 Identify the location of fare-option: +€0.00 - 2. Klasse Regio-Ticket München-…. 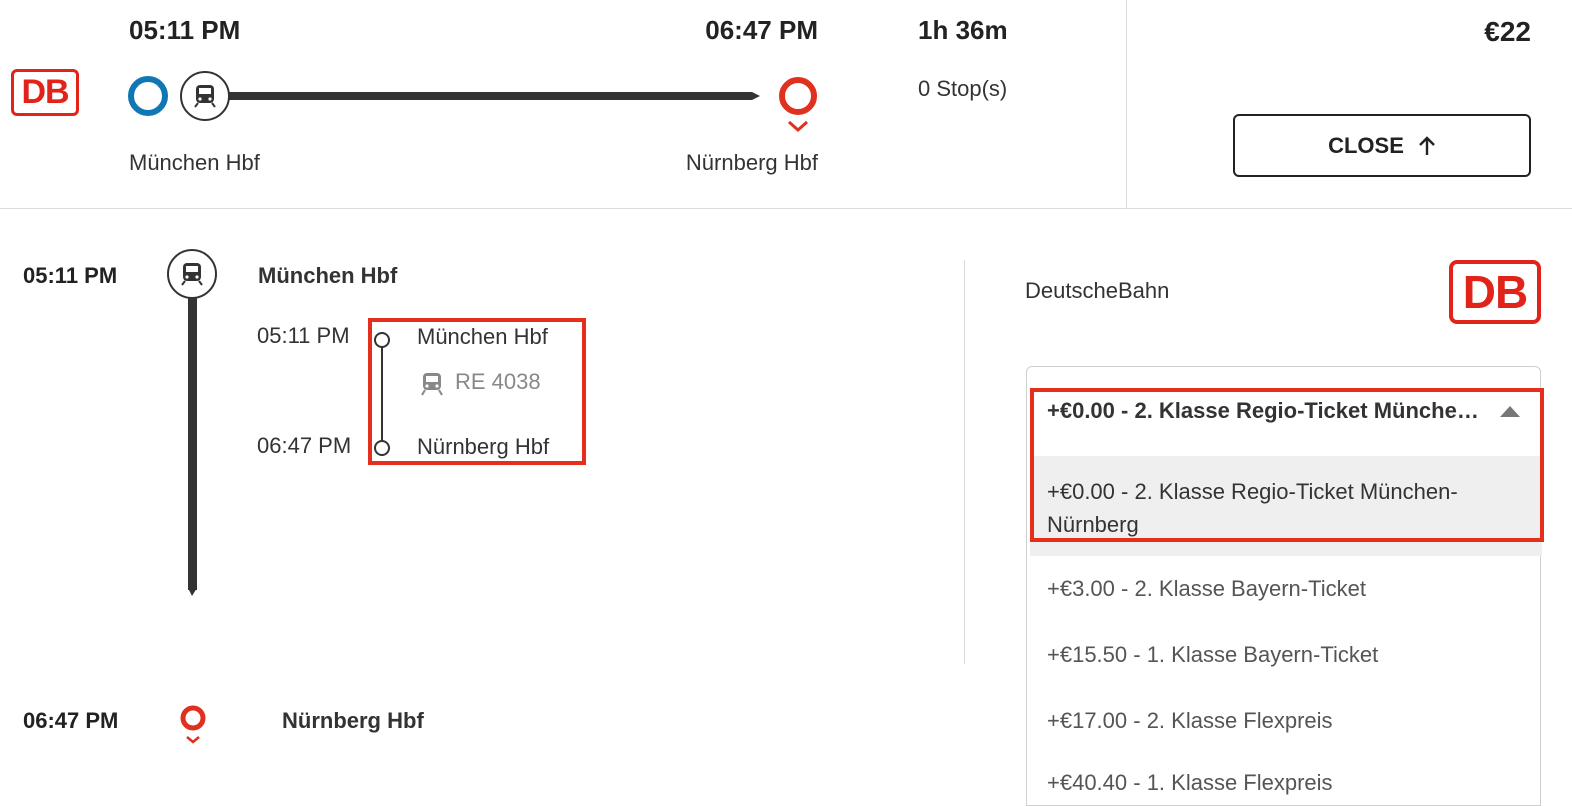
(1286, 506).